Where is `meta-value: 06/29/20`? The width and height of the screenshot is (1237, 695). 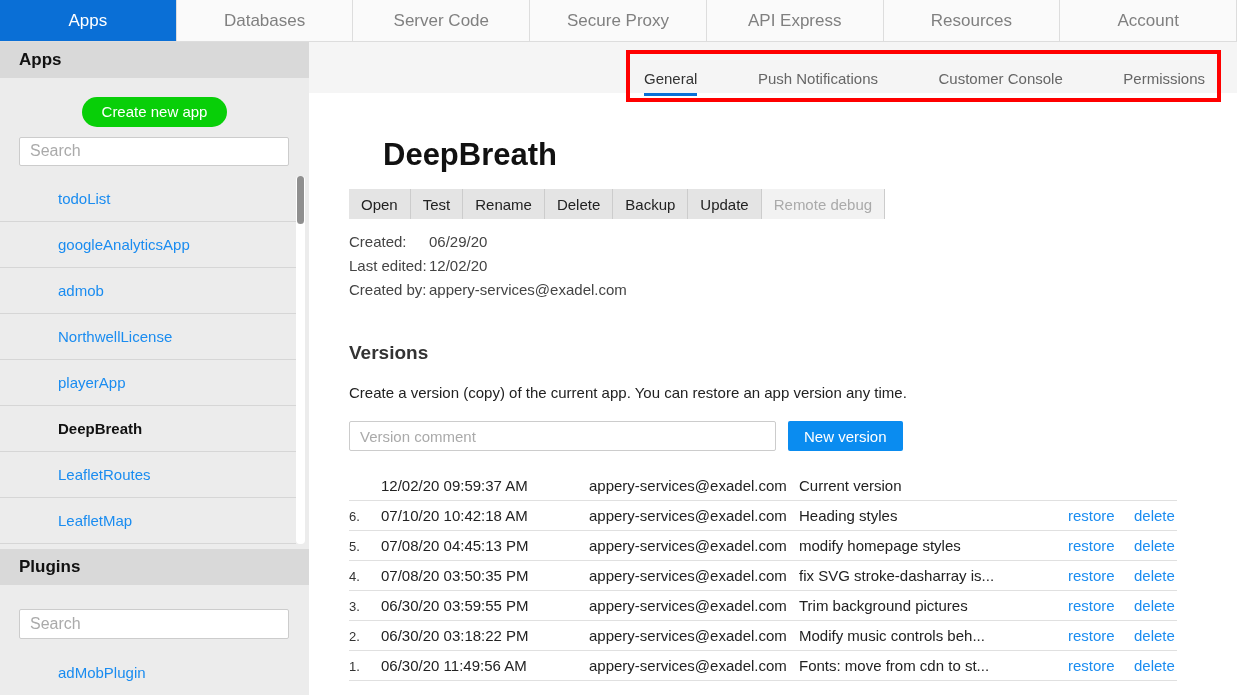
meta-value: 06/29/20 is located at coordinates (459, 241).